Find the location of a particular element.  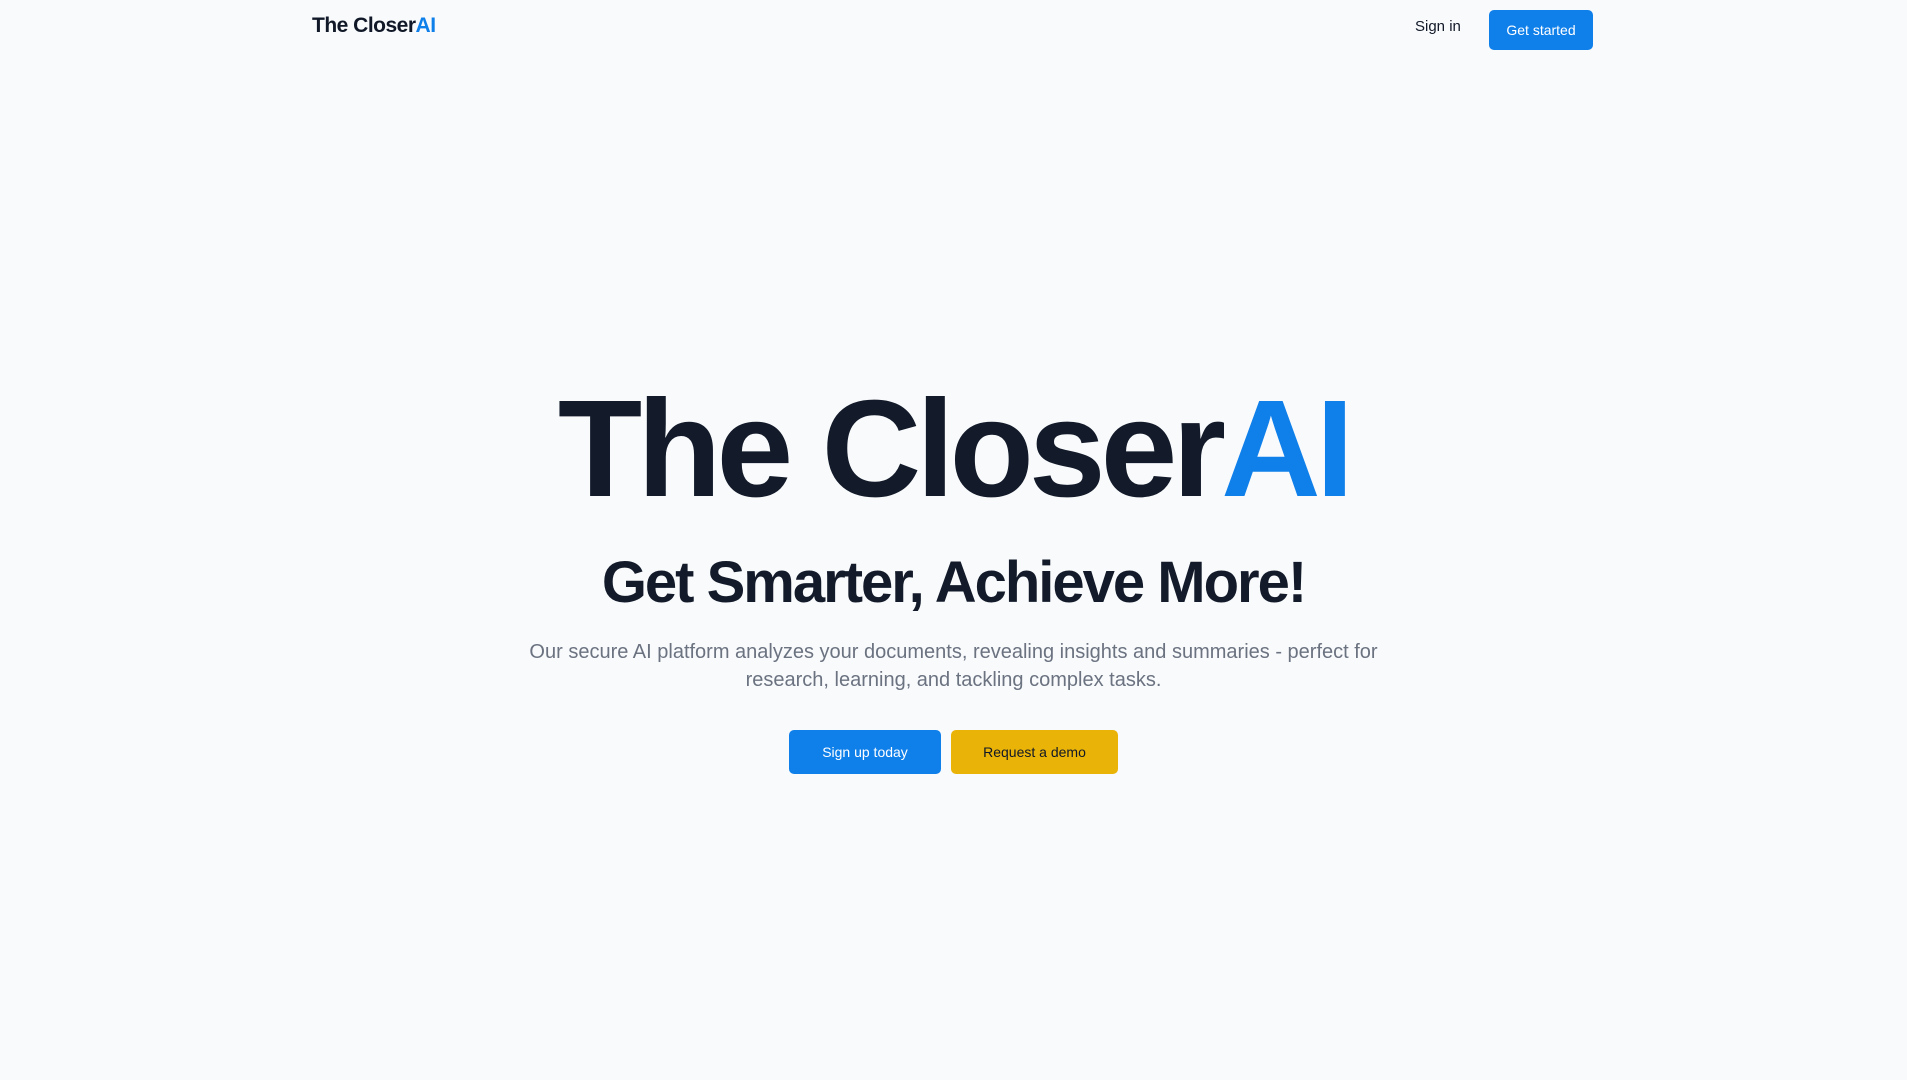

logo-link: The CloserAI is located at coordinates (374, 26).